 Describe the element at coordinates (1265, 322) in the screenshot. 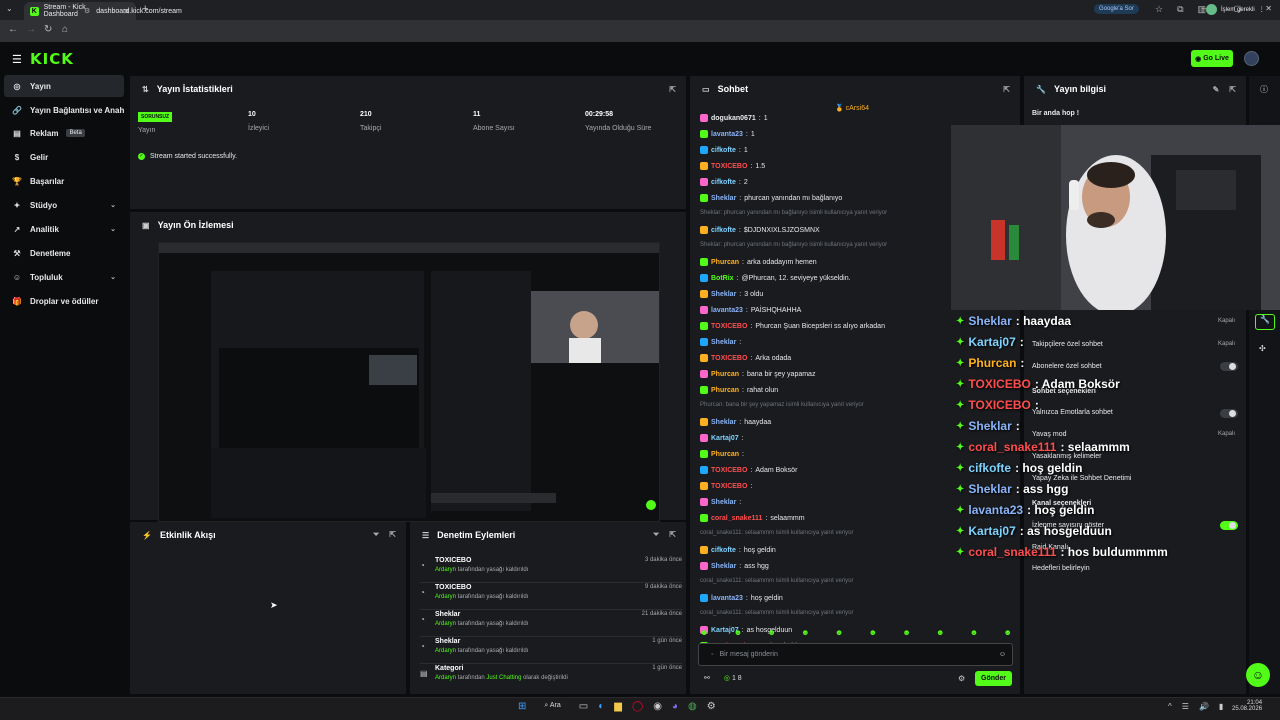

I see `wrench-tool-icon: 🔧` at that location.